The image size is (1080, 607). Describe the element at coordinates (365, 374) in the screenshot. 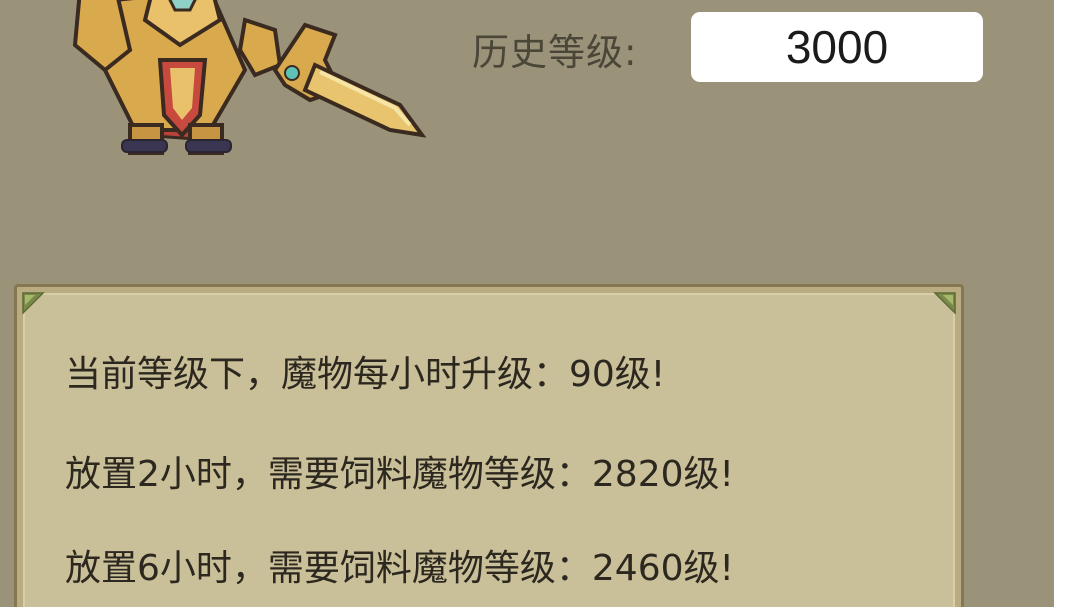

I see `upgrade-rate-text: 当前等级下，魔物每小时升级：90级!` at that location.